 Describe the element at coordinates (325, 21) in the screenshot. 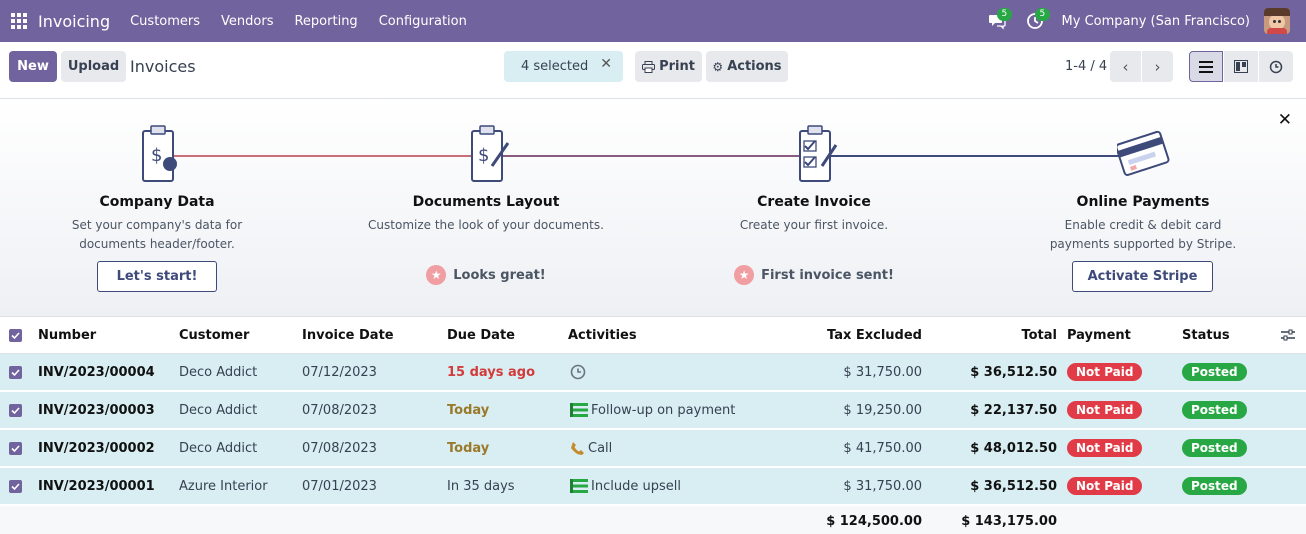

I see `menu-reporting: Reporting` at that location.